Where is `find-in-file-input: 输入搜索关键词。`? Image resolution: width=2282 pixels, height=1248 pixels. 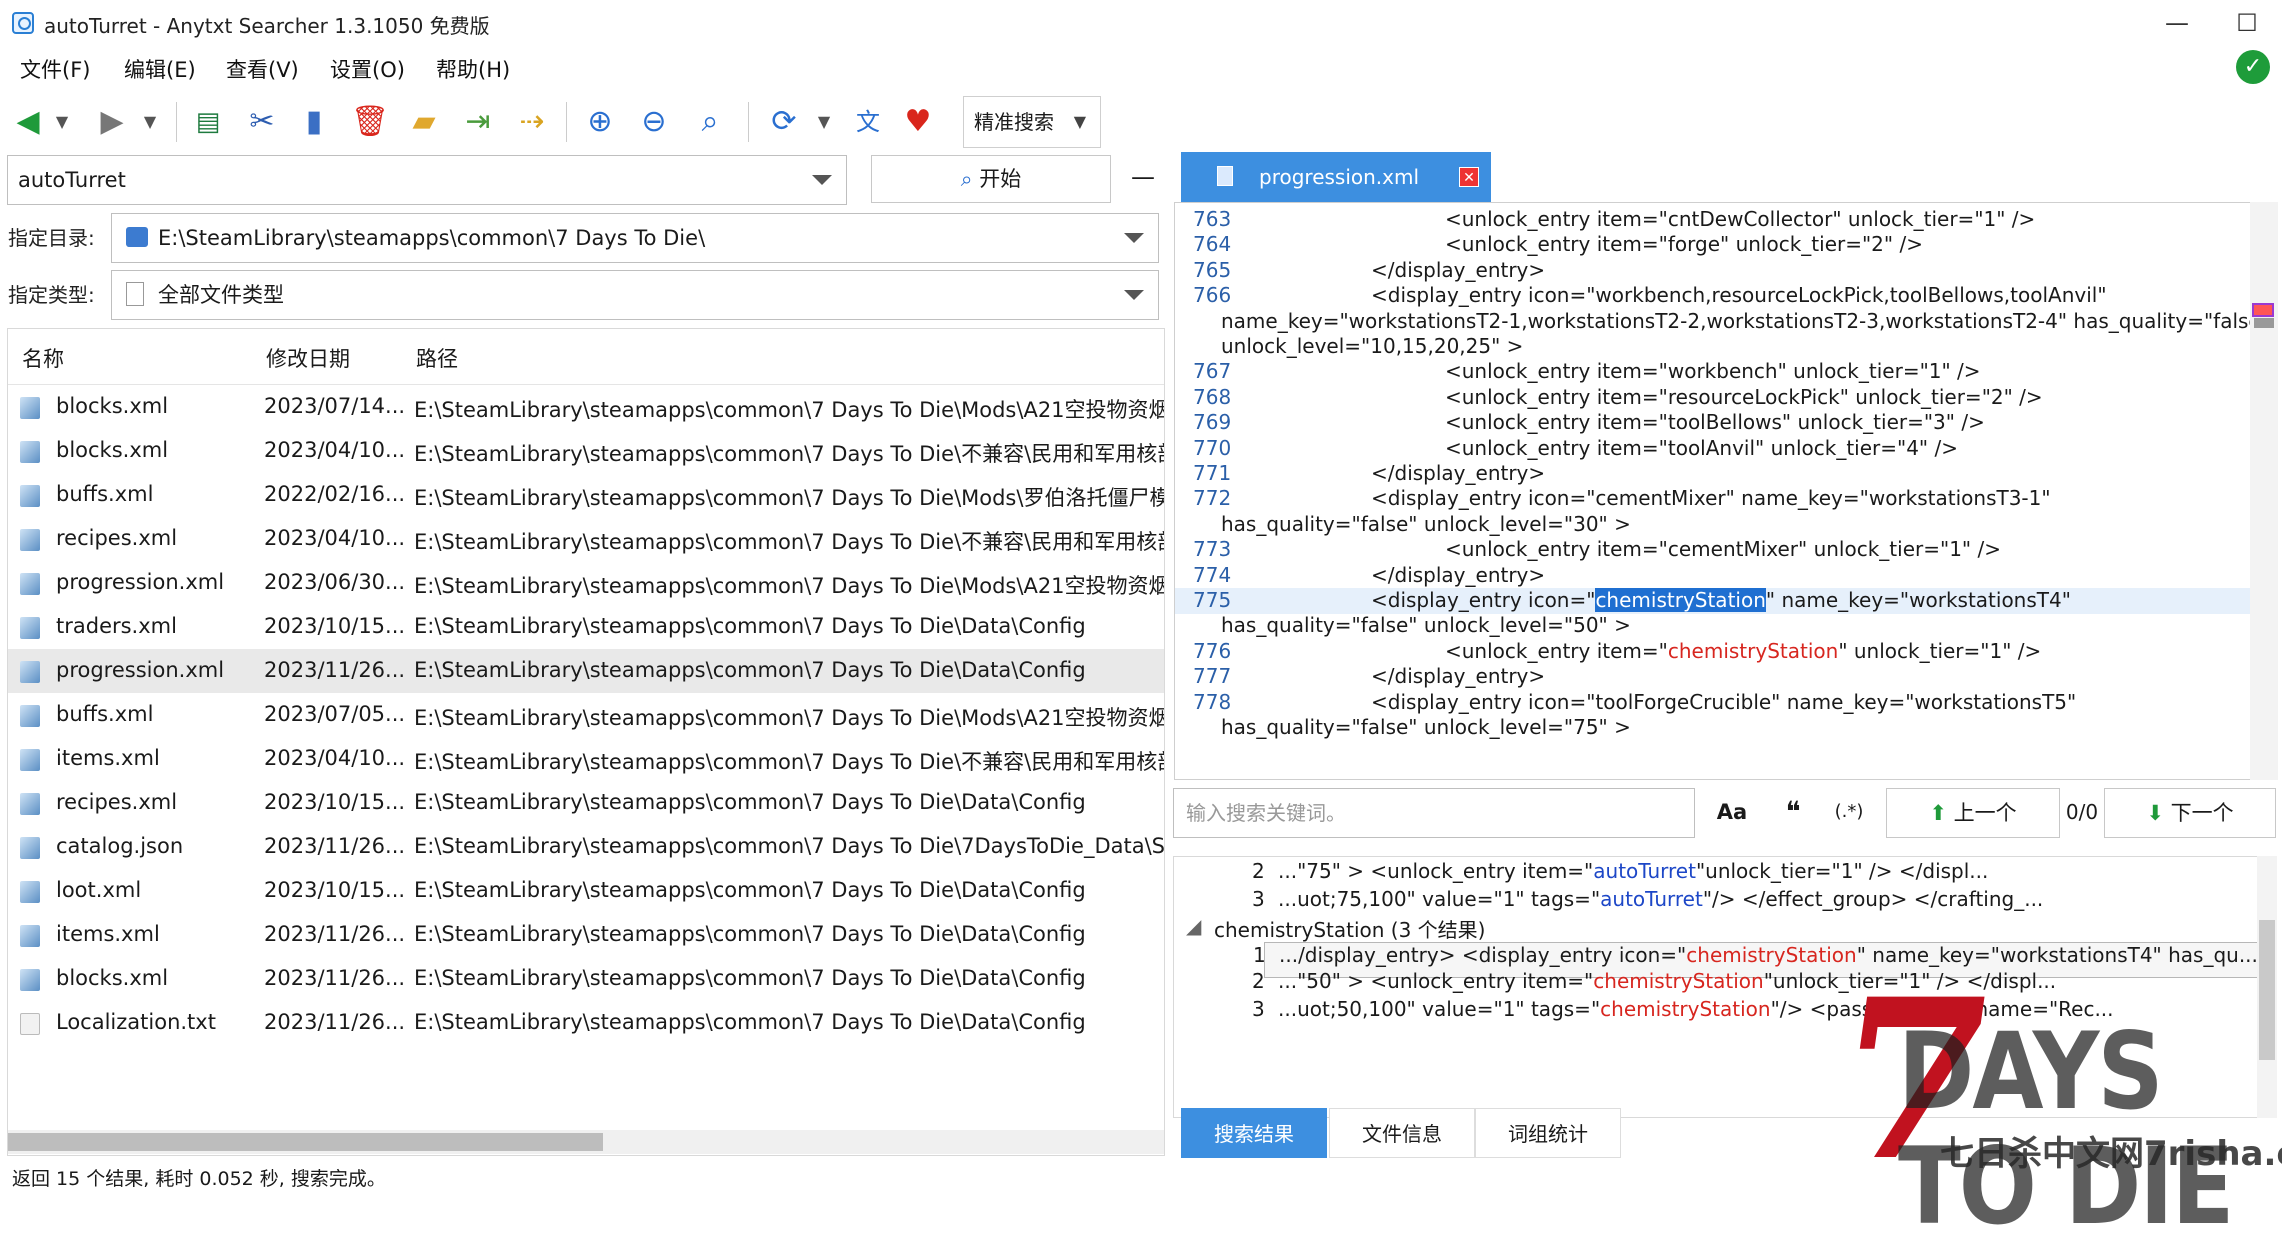 find-in-file-input: 输入搜索关键词。 is located at coordinates (1434, 813).